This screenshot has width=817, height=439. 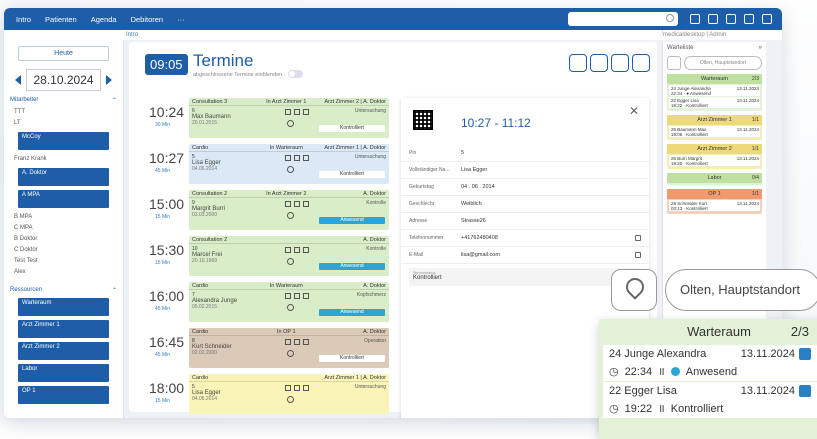 What do you see at coordinates (548, 238) in the screenshot?
I see `field-value: +41762480408` at bounding box center [548, 238].